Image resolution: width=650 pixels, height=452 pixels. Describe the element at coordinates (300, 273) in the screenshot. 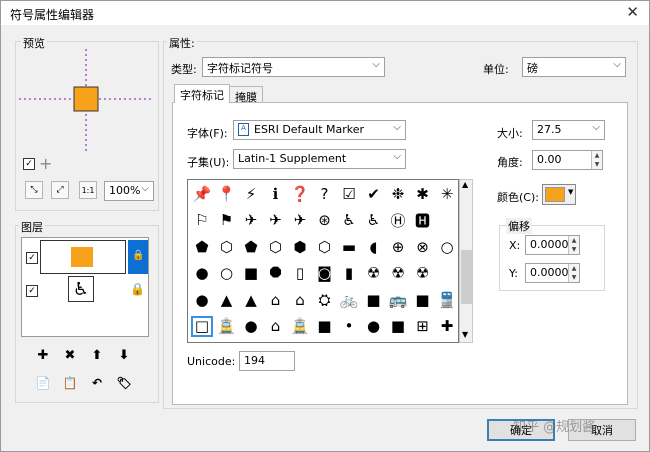

I see `glyph-cell: ▯` at that location.